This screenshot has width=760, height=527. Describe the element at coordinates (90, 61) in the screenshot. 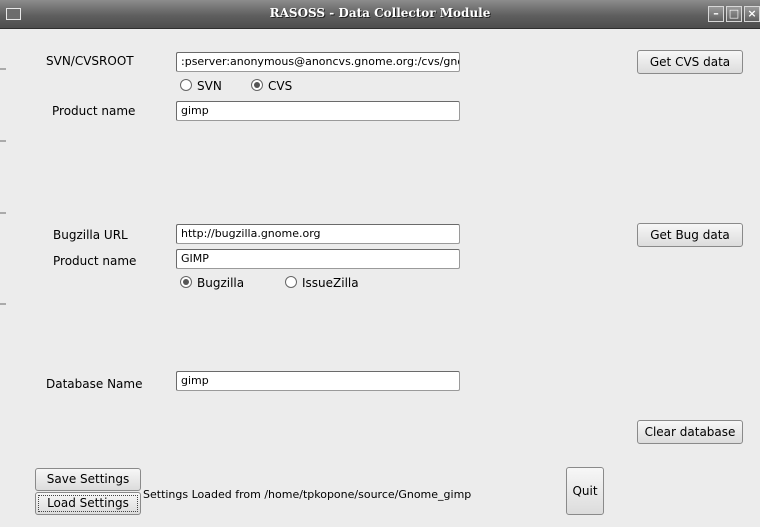

I see `svn-cvsroot-label: SVN/CVSROOT` at that location.